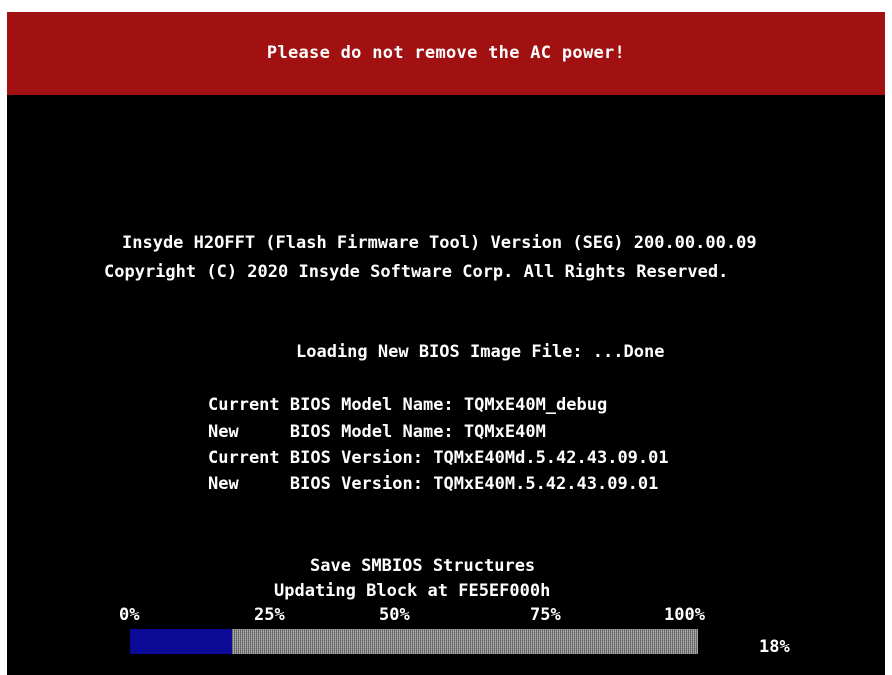  I want to click on progress-percent: 18%, so click(774, 647).